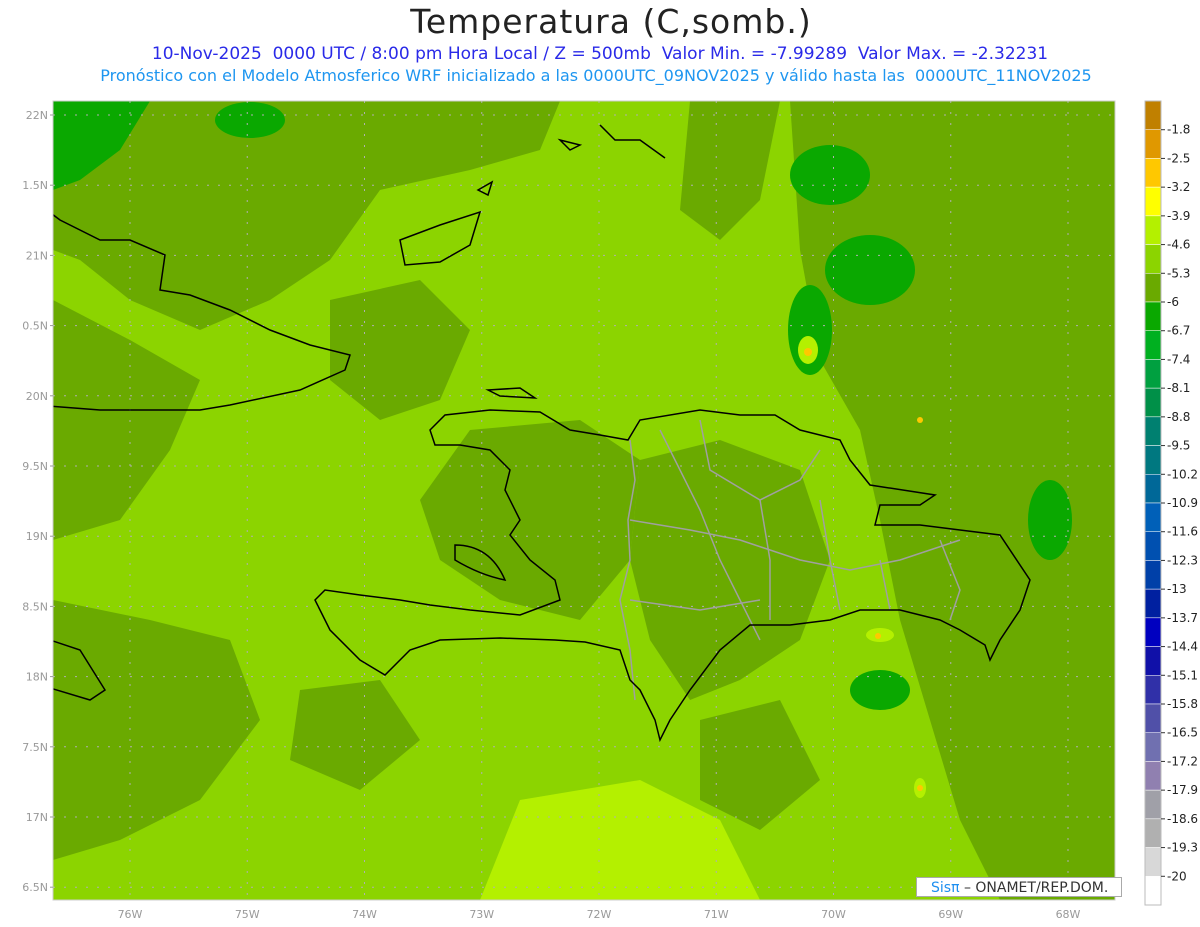 The image size is (1200, 927). Describe the element at coordinates (1178, 417) in the screenshot. I see `colorbar-label: -8.8` at that location.